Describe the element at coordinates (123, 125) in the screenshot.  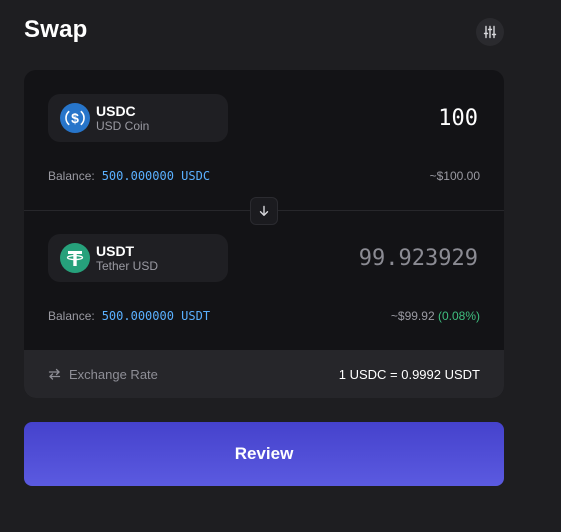
I see `from-token-name: USD Coin` at that location.